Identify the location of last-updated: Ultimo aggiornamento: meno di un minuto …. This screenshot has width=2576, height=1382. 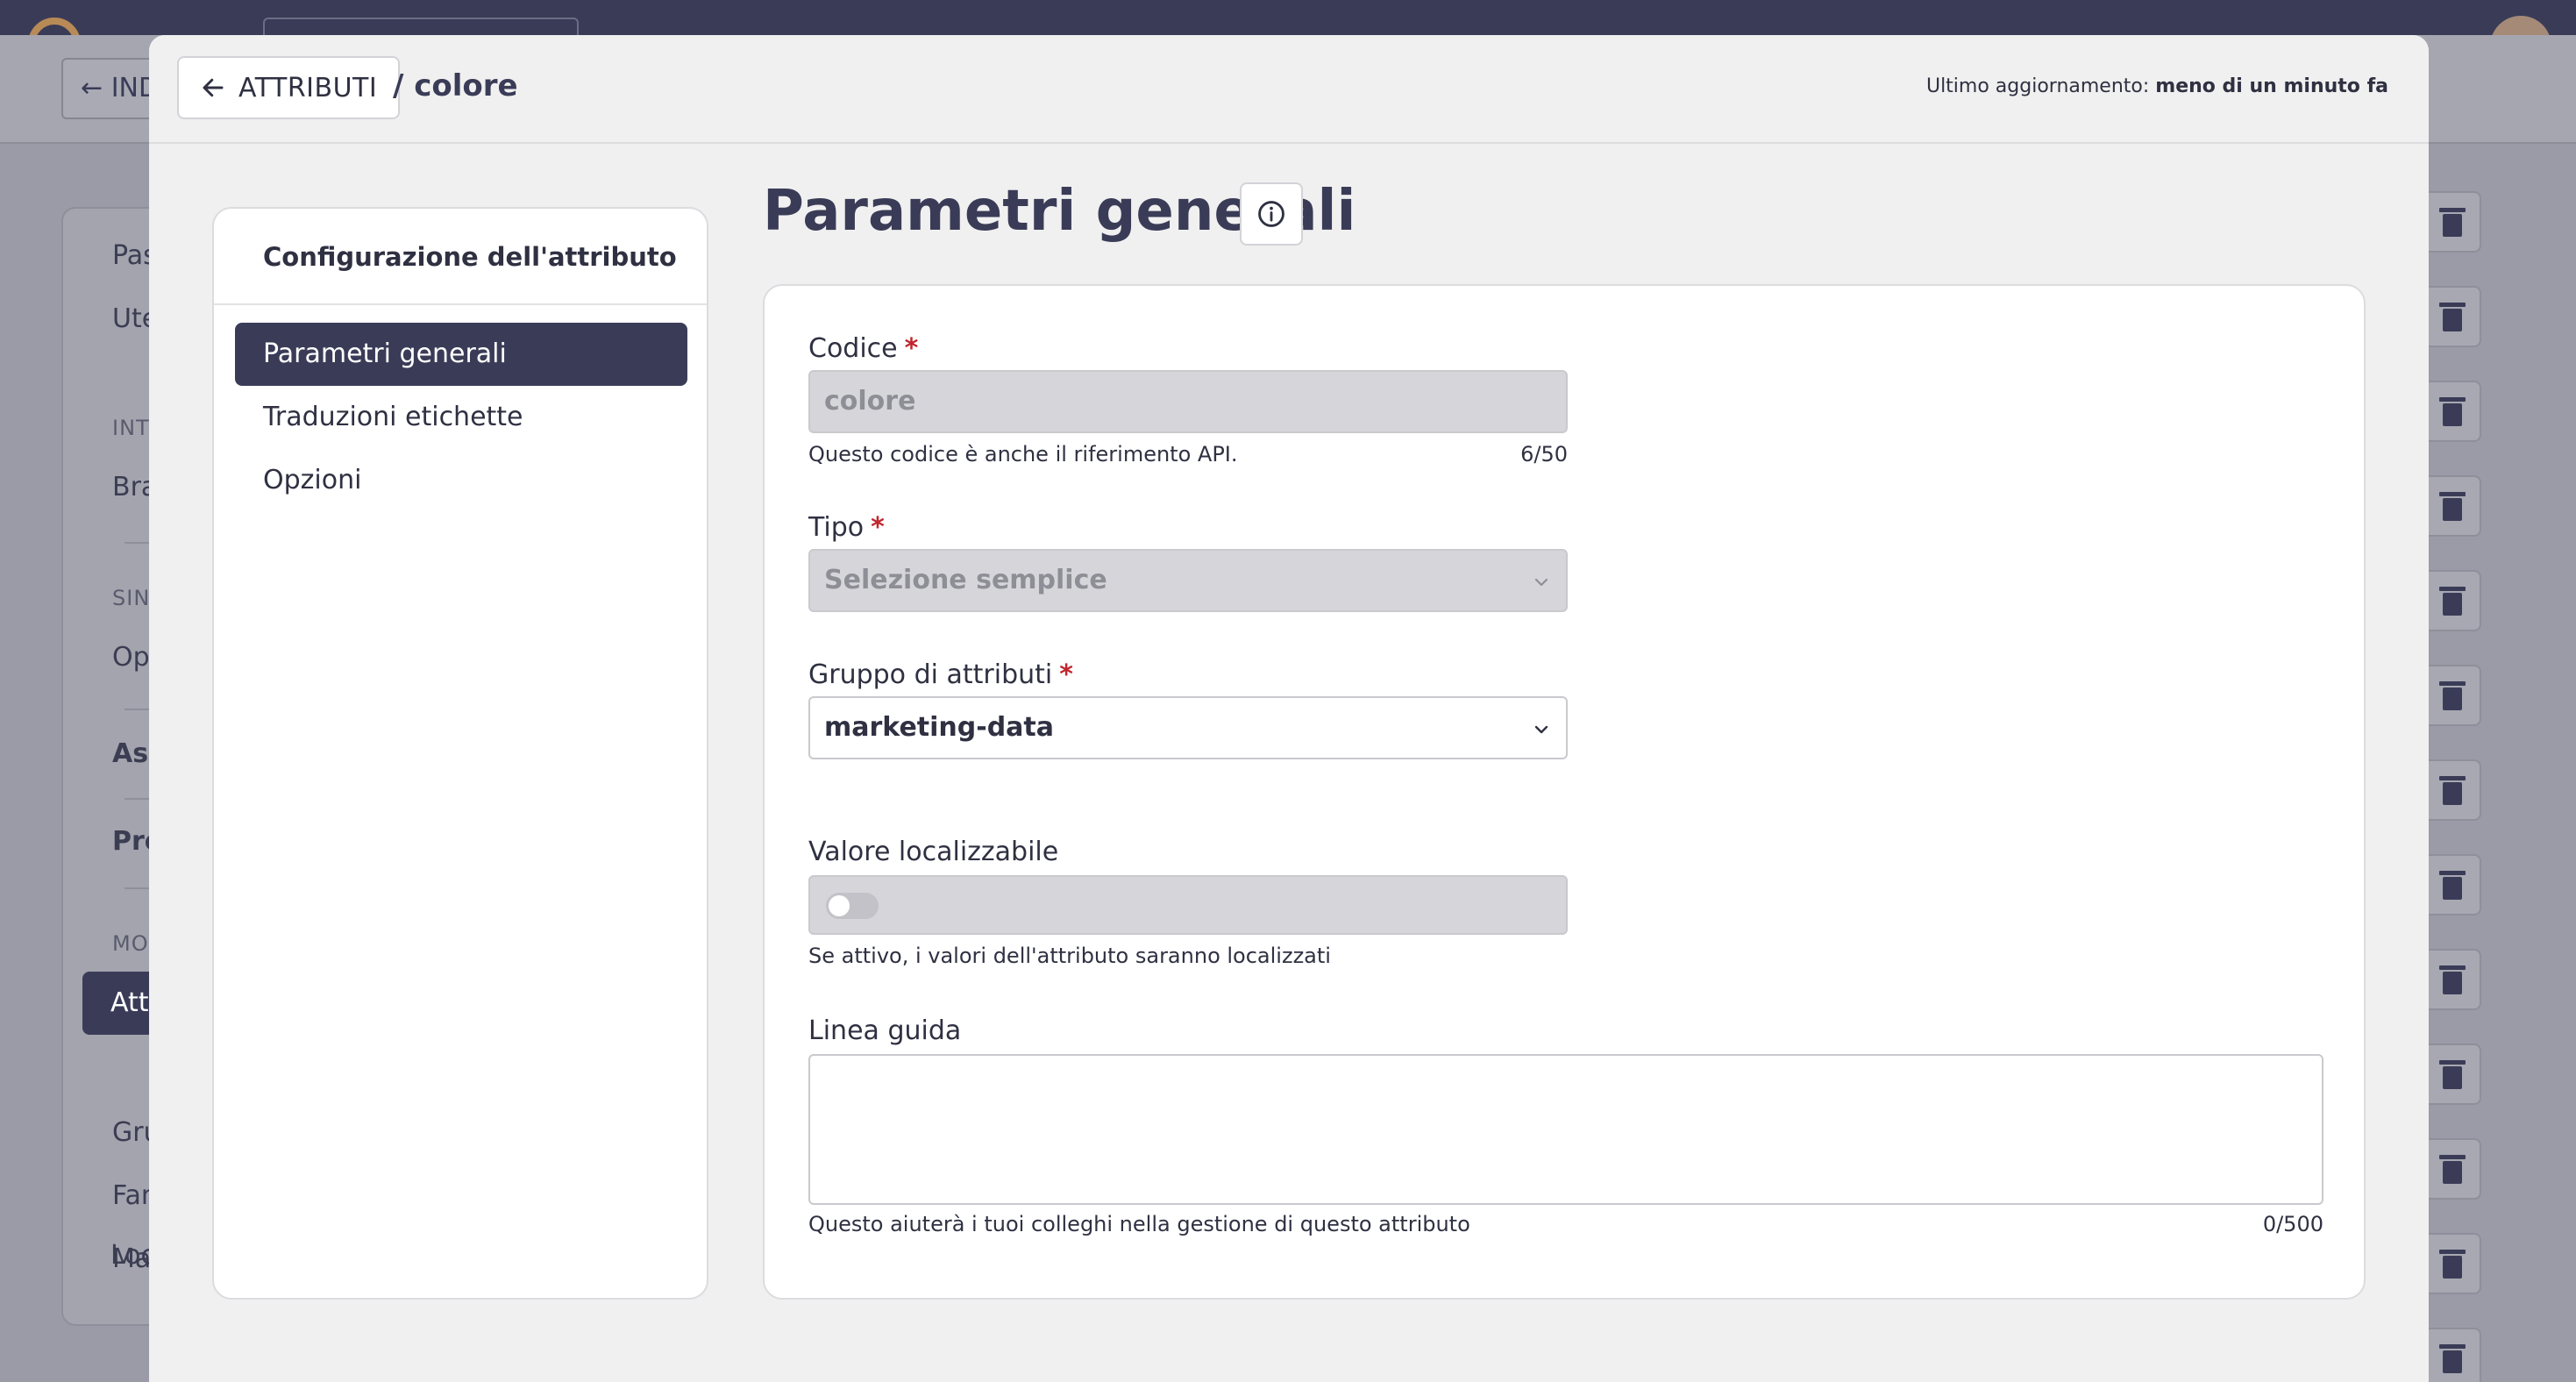
(2157, 86).